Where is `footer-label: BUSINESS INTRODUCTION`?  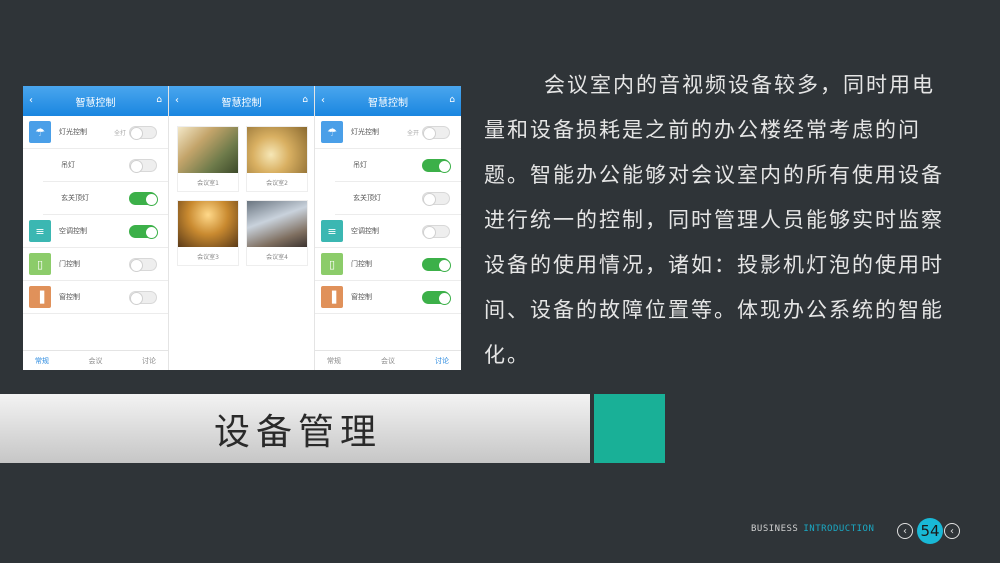
footer-label: BUSINESS INTRODUCTION is located at coordinates (812, 529).